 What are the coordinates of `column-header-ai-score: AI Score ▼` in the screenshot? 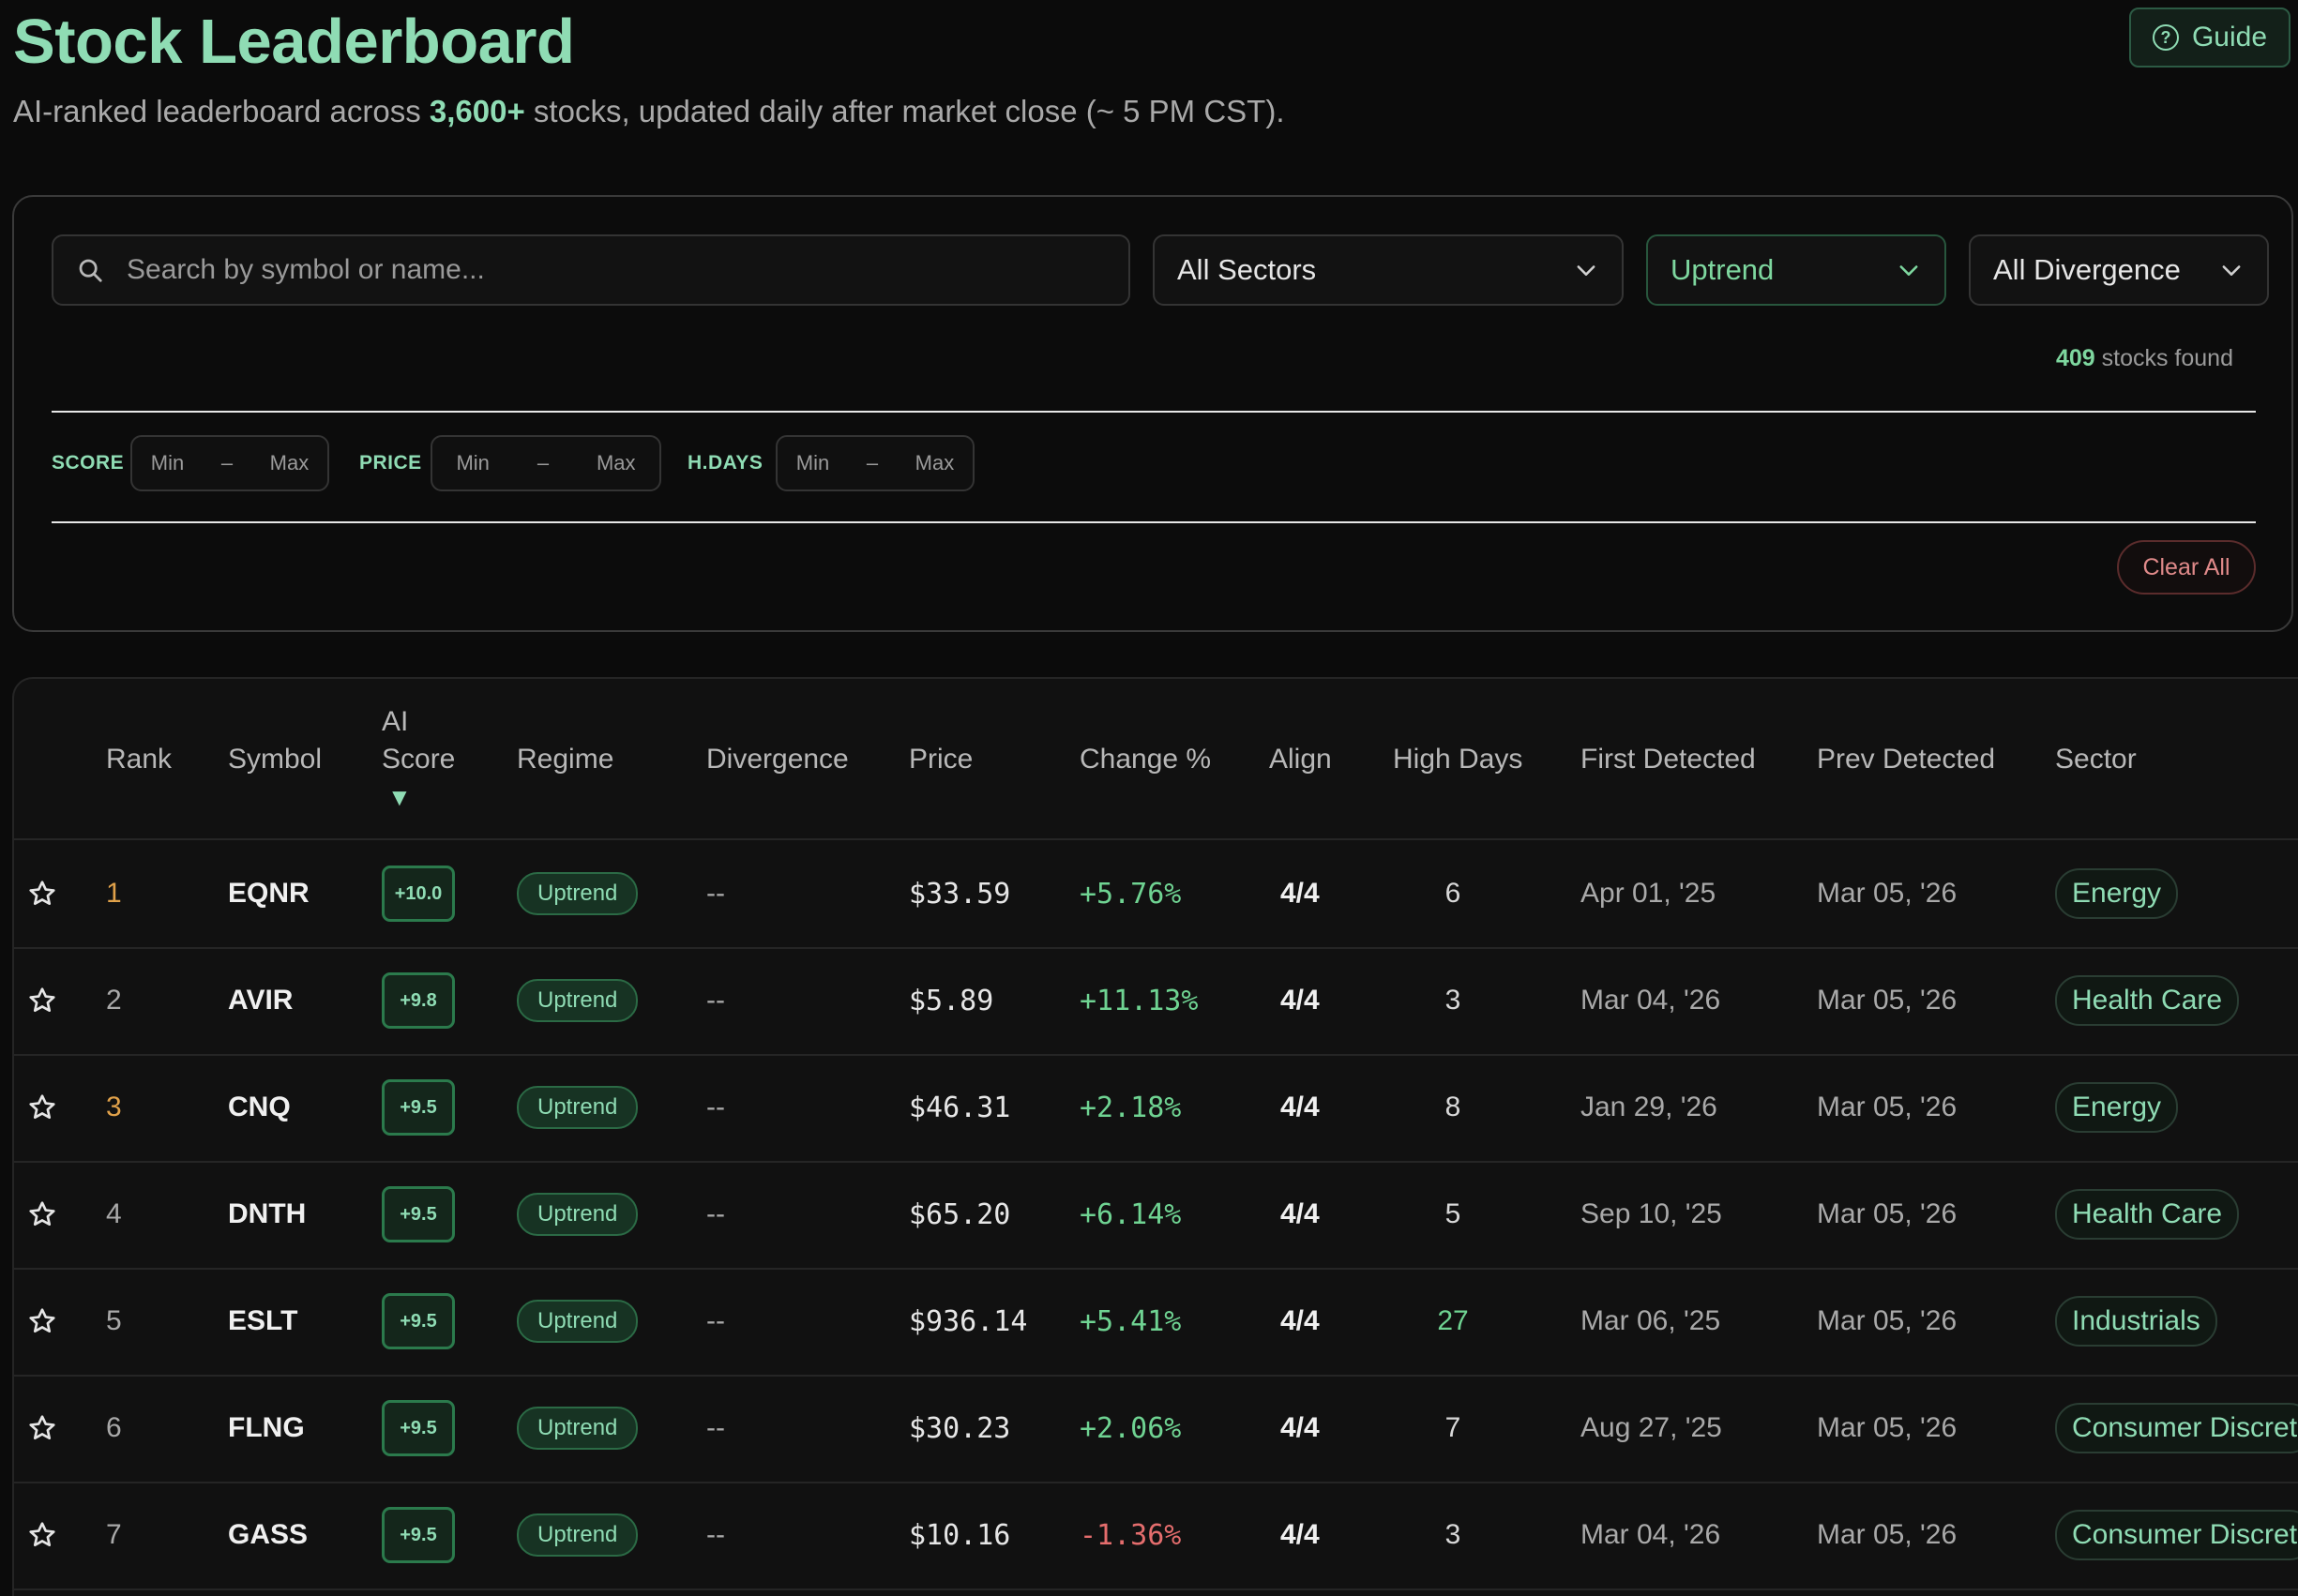 It's located at (418, 759).